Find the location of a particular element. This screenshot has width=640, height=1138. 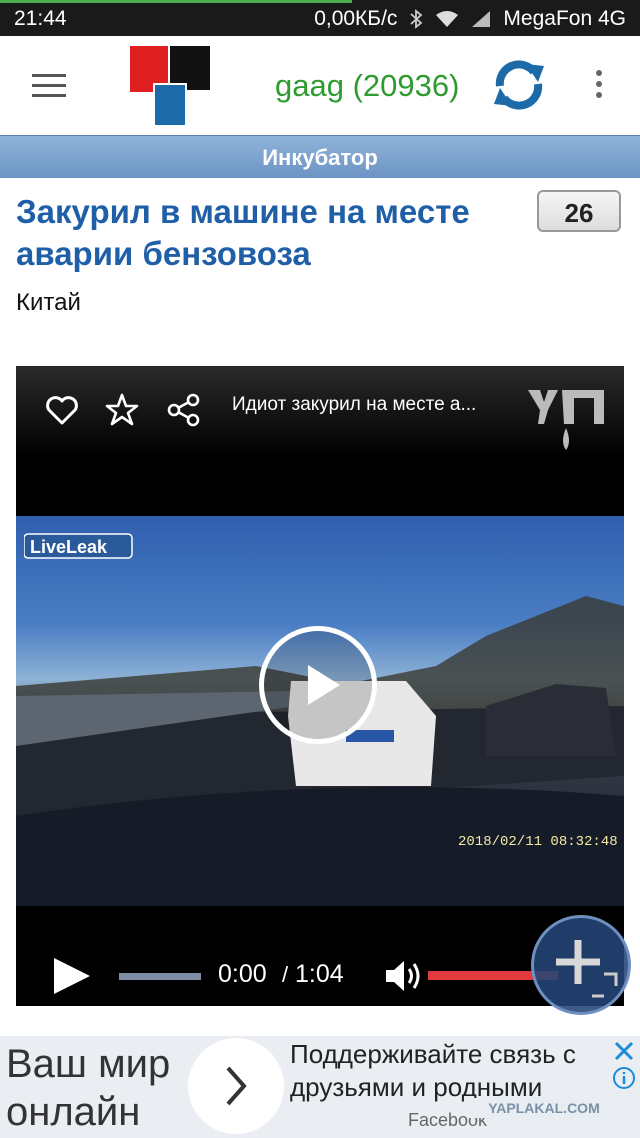

info-icon is located at coordinates (624, 1078).